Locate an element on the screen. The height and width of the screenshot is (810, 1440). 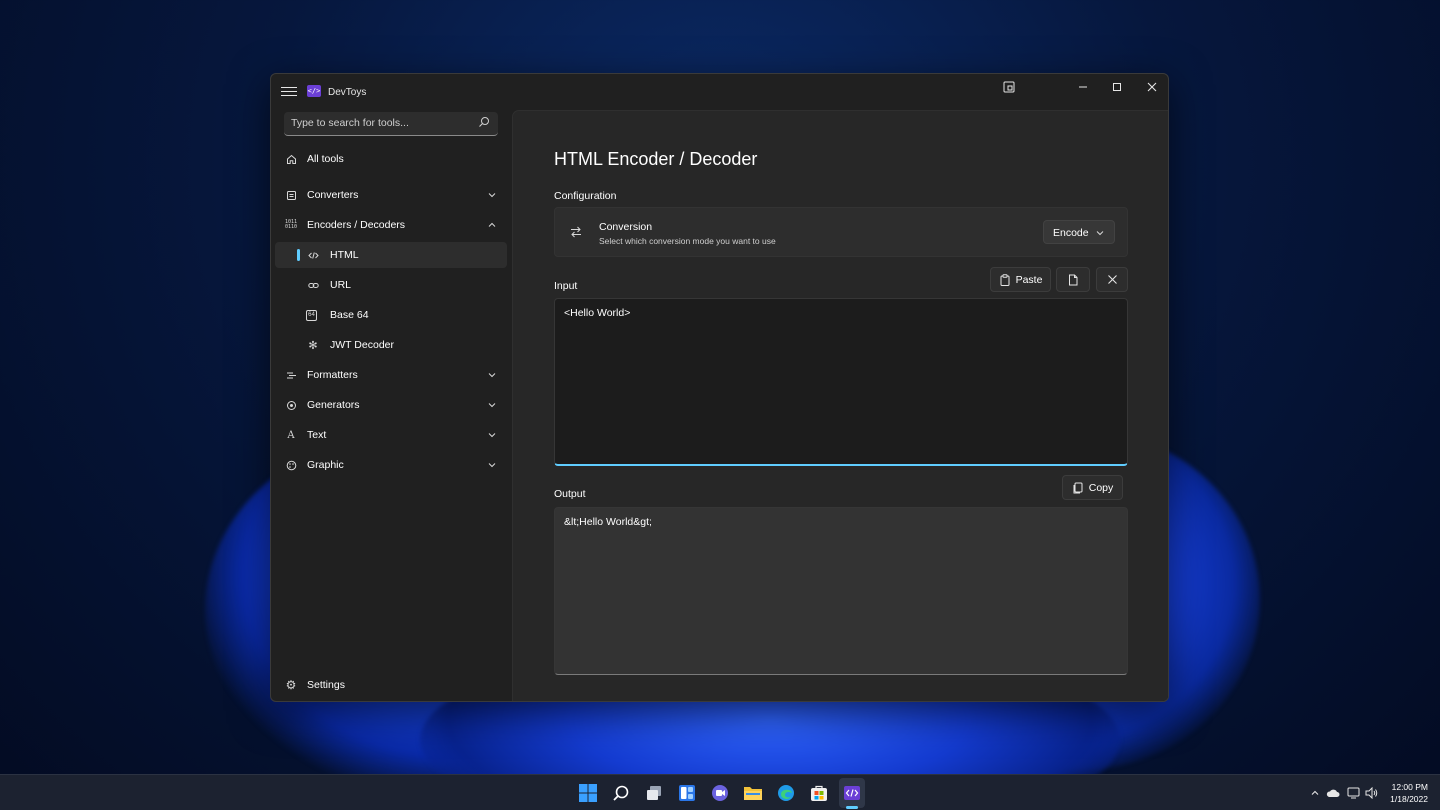
output-label: Output is located at coordinates (570, 494).